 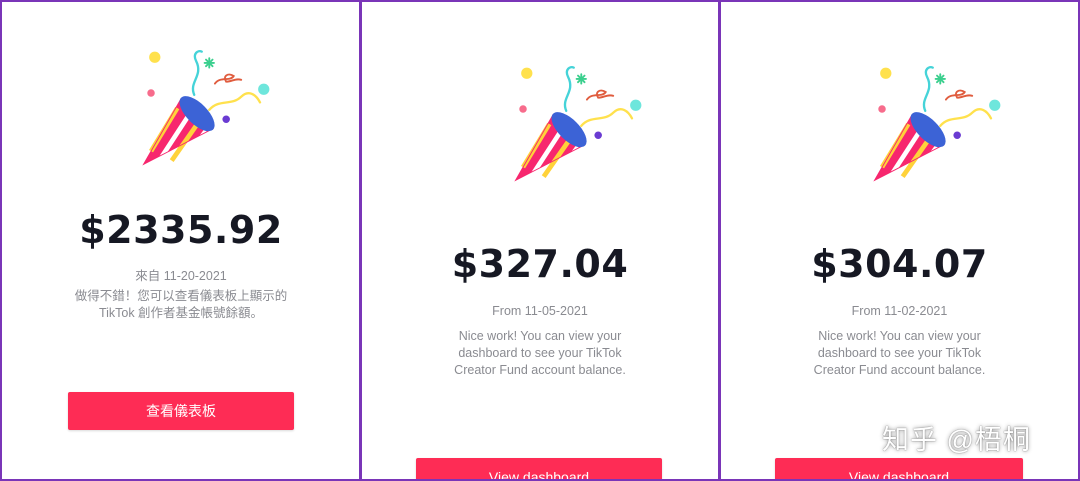 What do you see at coordinates (956, 440) in the screenshot?
I see `watermark-text: 知乎 @梧桐` at bounding box center [956, 440].